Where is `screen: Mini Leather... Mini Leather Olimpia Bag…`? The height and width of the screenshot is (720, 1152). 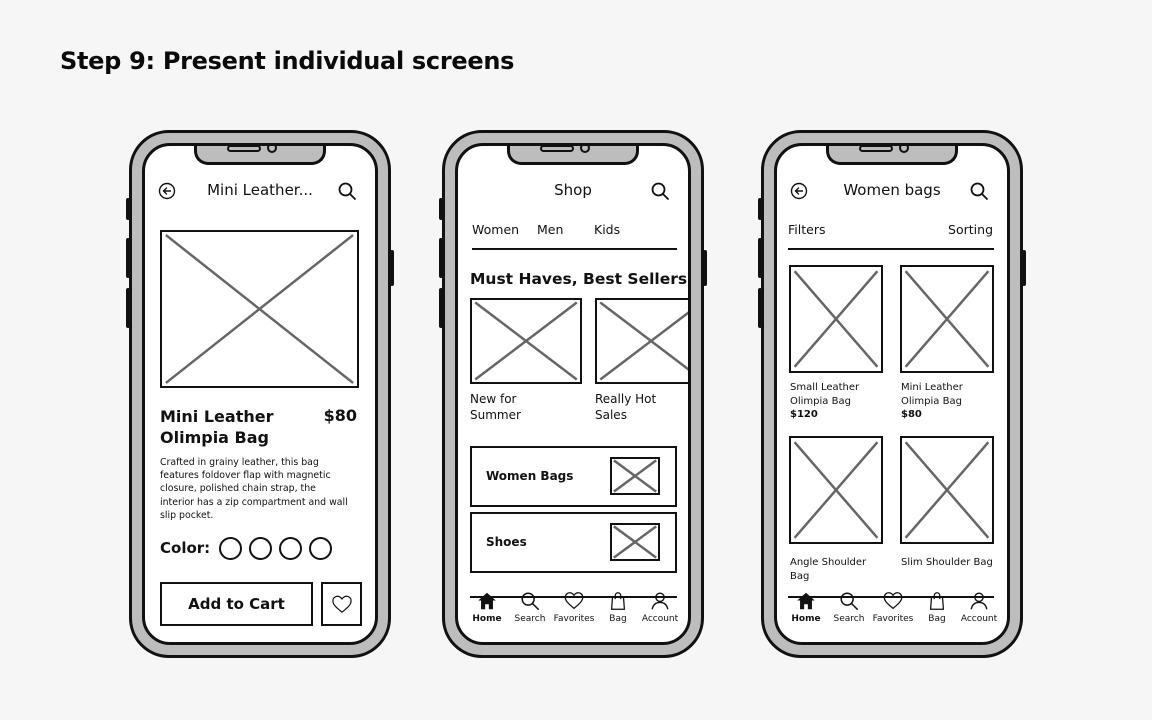 screen: Mini Leather... Mini Leather Olimpia Bag… is located at coordinates (260, 394).